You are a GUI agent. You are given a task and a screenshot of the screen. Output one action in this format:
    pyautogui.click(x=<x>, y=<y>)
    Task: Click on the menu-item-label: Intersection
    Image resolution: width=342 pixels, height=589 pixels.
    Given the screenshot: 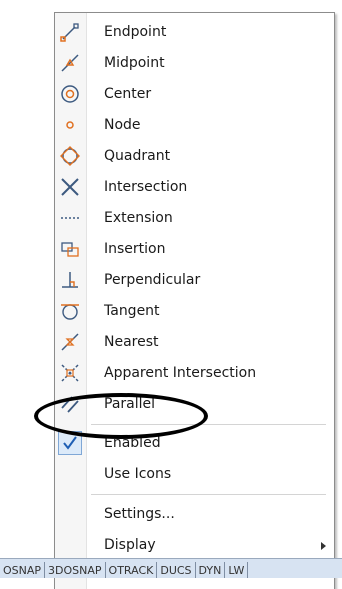 What is the action you would take?
    pyautogui.click(x=146, y=187)
    